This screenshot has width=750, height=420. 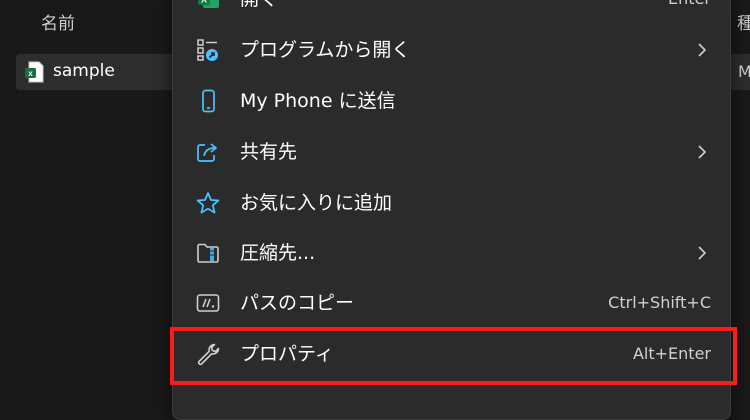 What do you see at coordinates (58, 21) in the screenshot?
I see `column-header-name: 名前` at bounding box center [58, 21].